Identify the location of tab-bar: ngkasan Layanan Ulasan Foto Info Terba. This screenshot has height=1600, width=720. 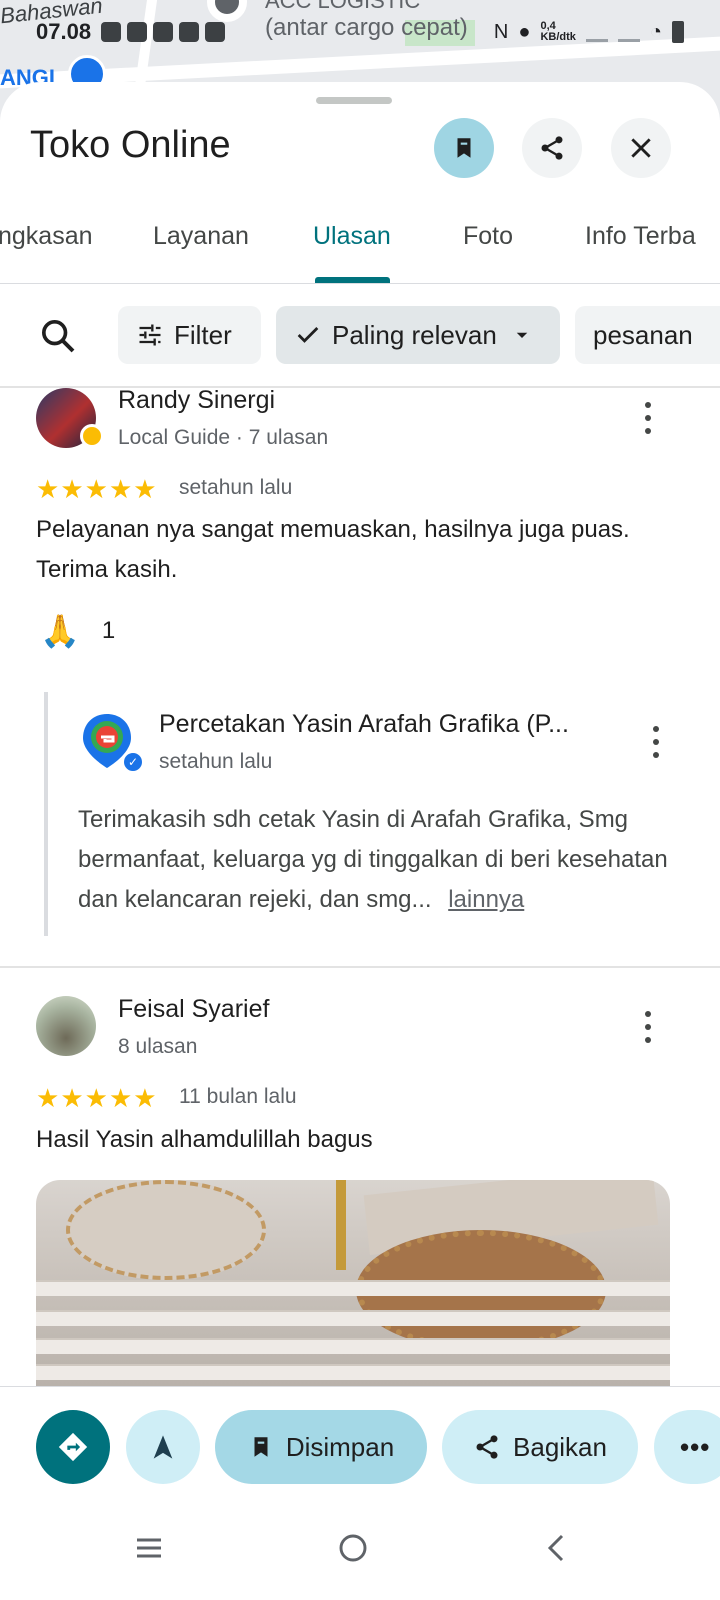
(360, 242).